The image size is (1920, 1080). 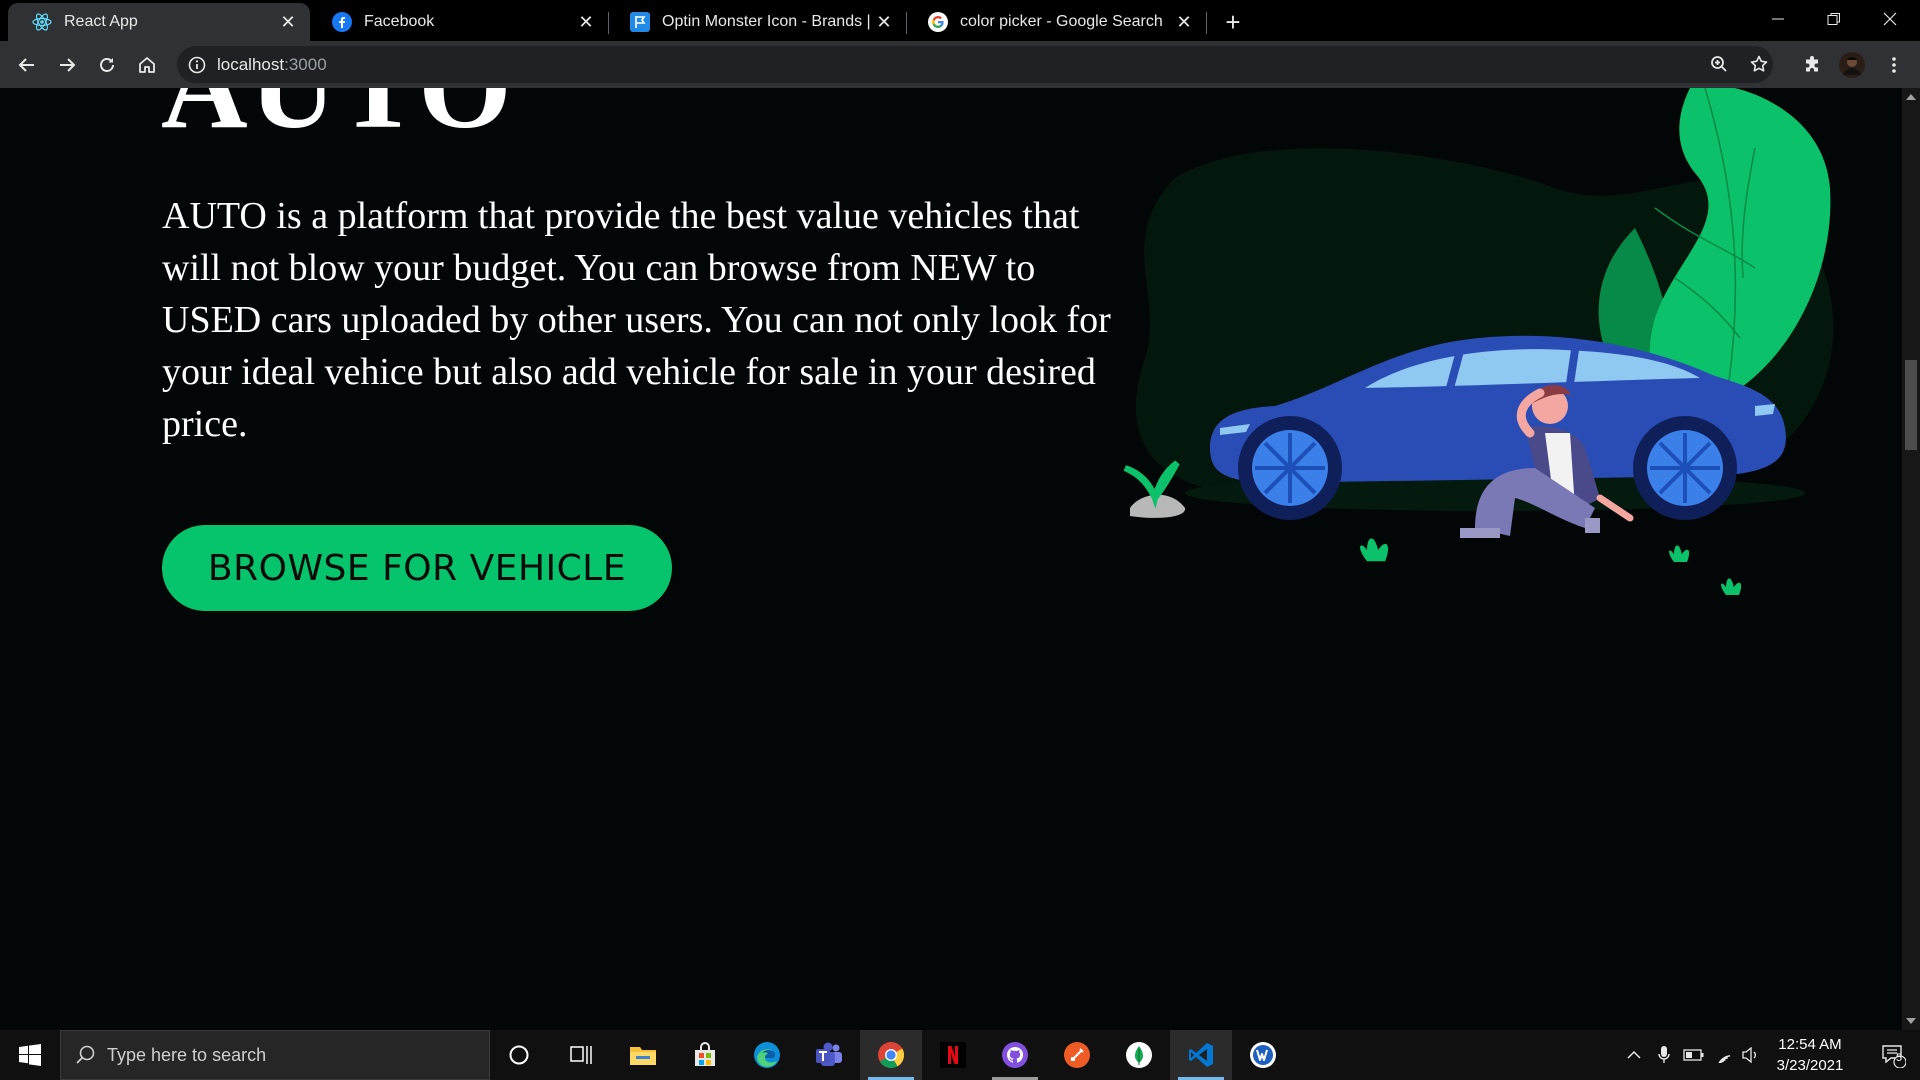 I want to click on tab-facebook: Facebook ✕, so click(x=458, y=22).